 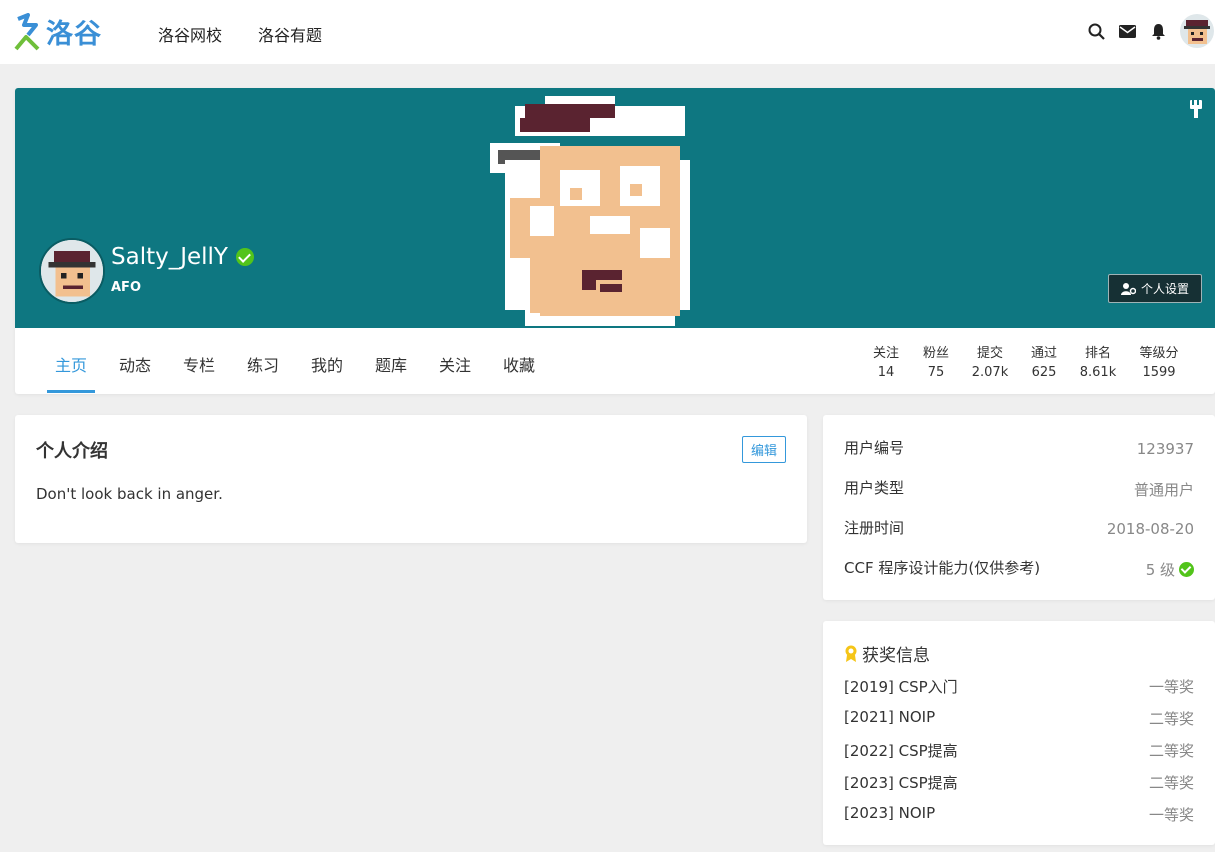 I want to click on info-row-uid: 用户编号 123937, so click(x=1019, y=448).